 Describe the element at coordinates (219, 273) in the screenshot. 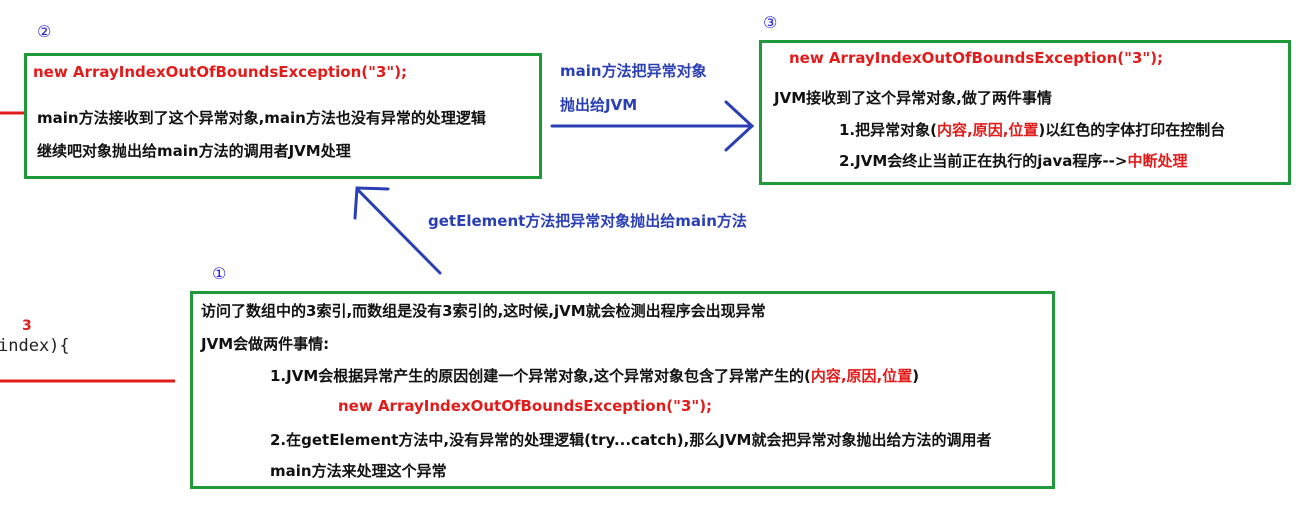

I see `circled-number-1: ①` at that location.